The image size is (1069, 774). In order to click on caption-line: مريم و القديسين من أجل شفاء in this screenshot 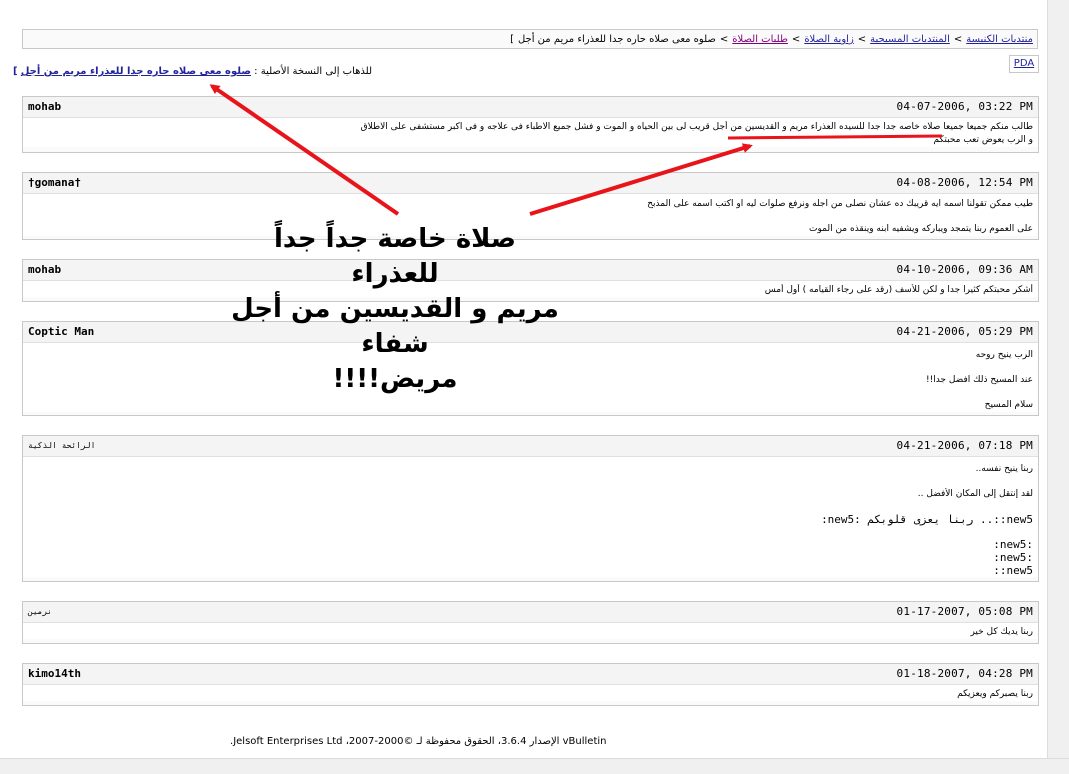, I will do `click(395, 326)`.